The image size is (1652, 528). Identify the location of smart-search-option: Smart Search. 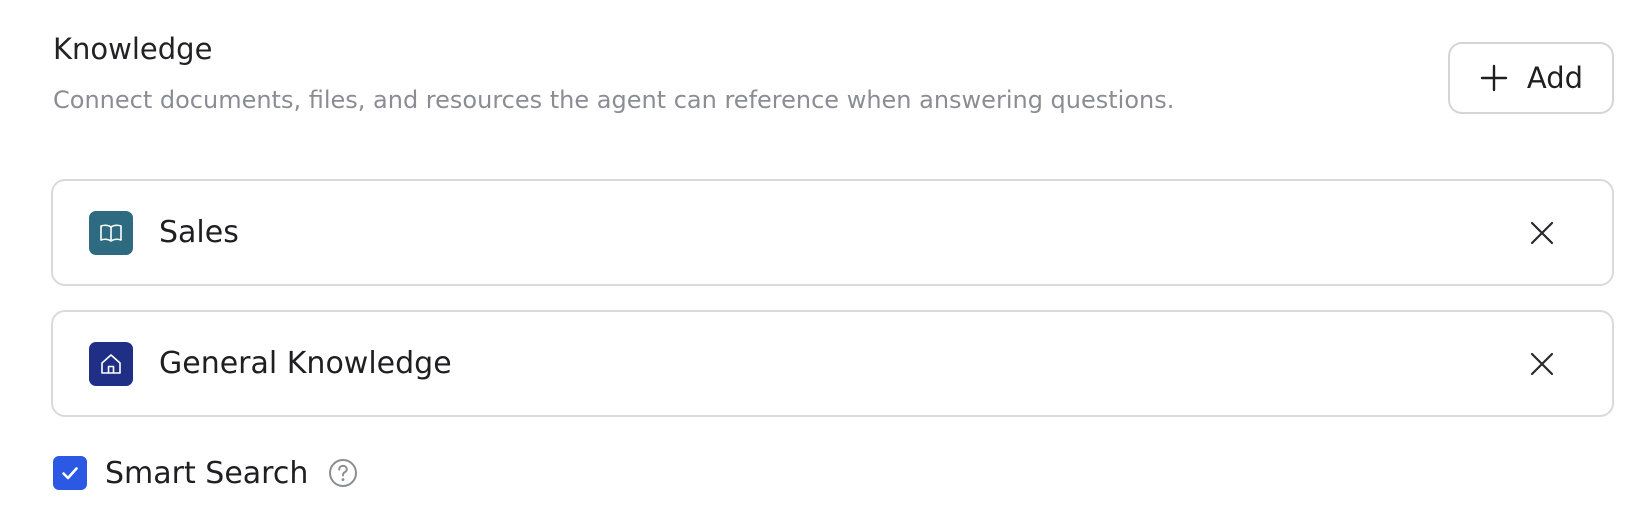
(205, 473).